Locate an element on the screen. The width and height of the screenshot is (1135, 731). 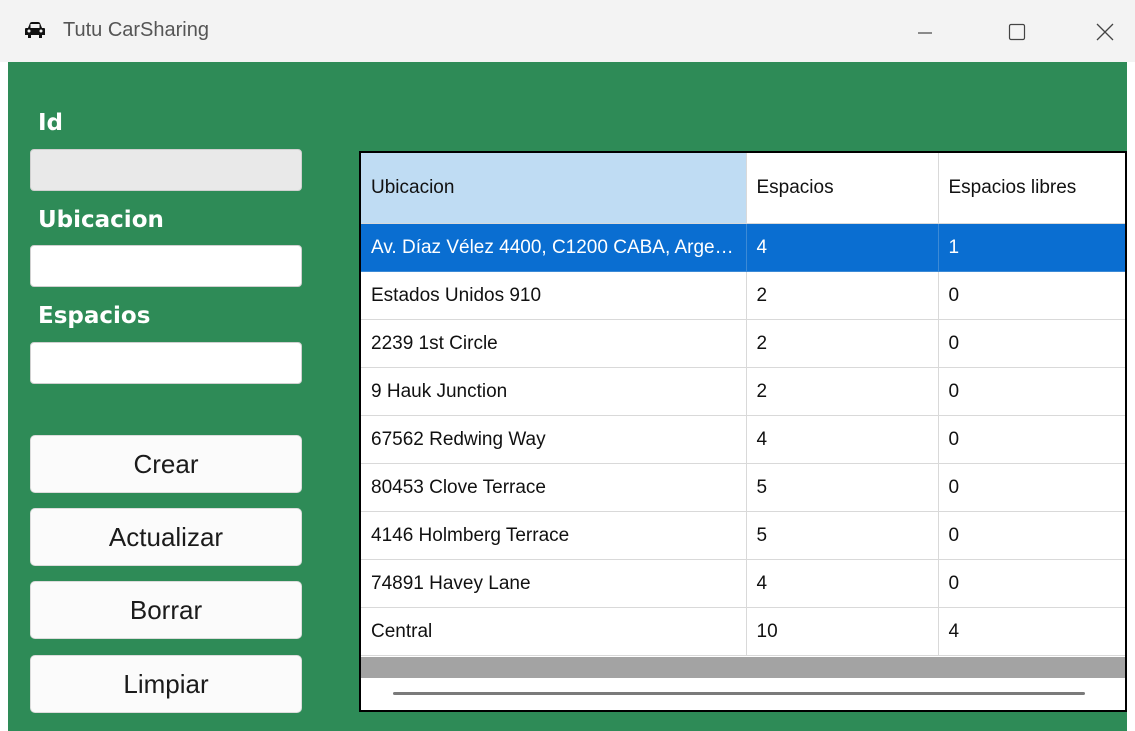
close-button is located at coordinates (1105, 32).